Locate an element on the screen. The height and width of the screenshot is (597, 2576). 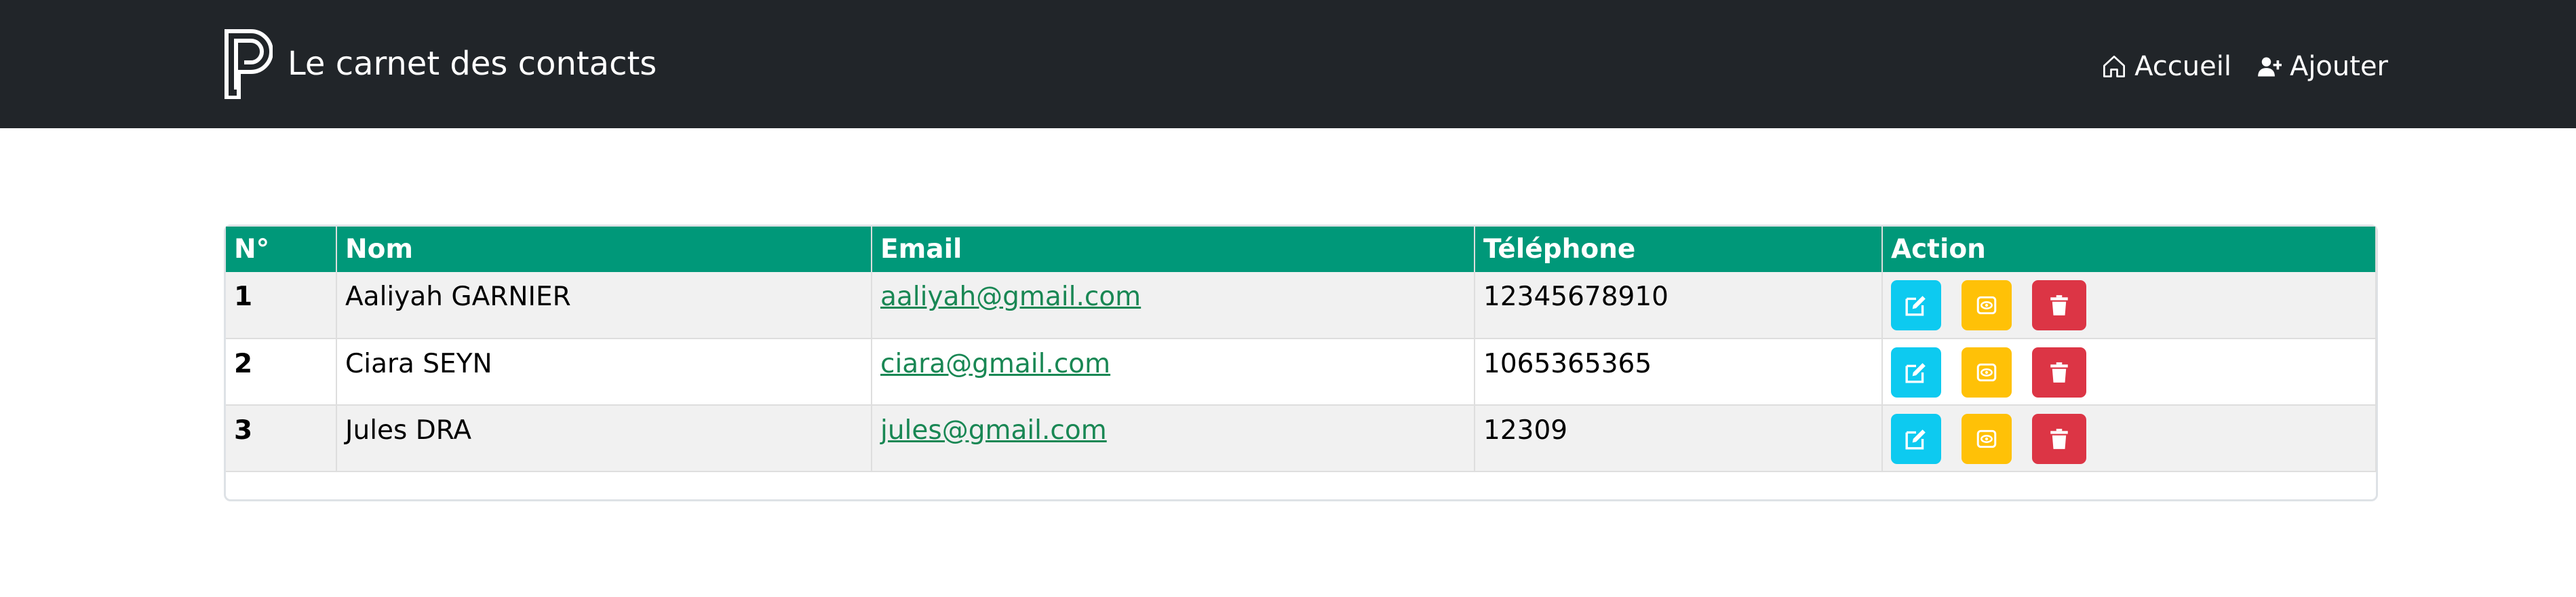
cell-telephone: 1065365365 is located at coordinates (1679, 373).